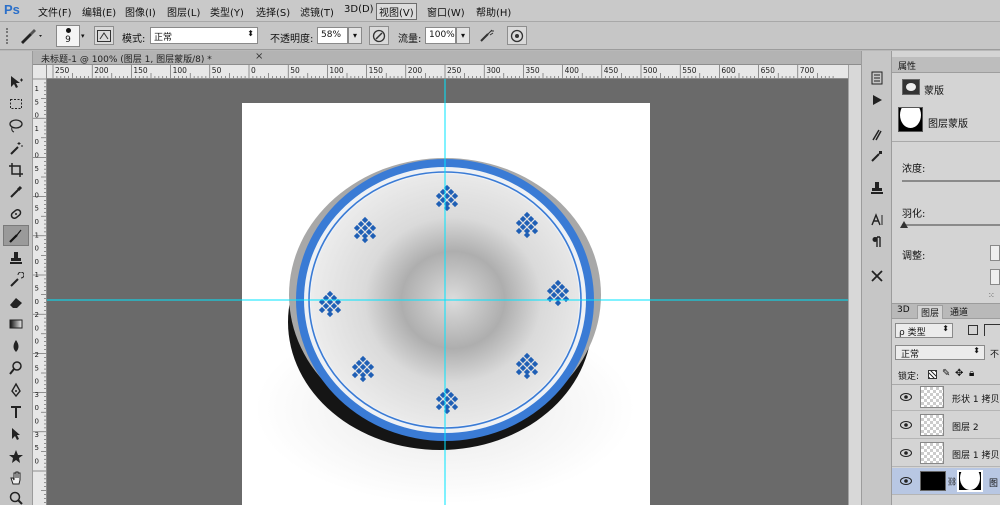  I want to click on clone-source-icon, so click(877, 188).